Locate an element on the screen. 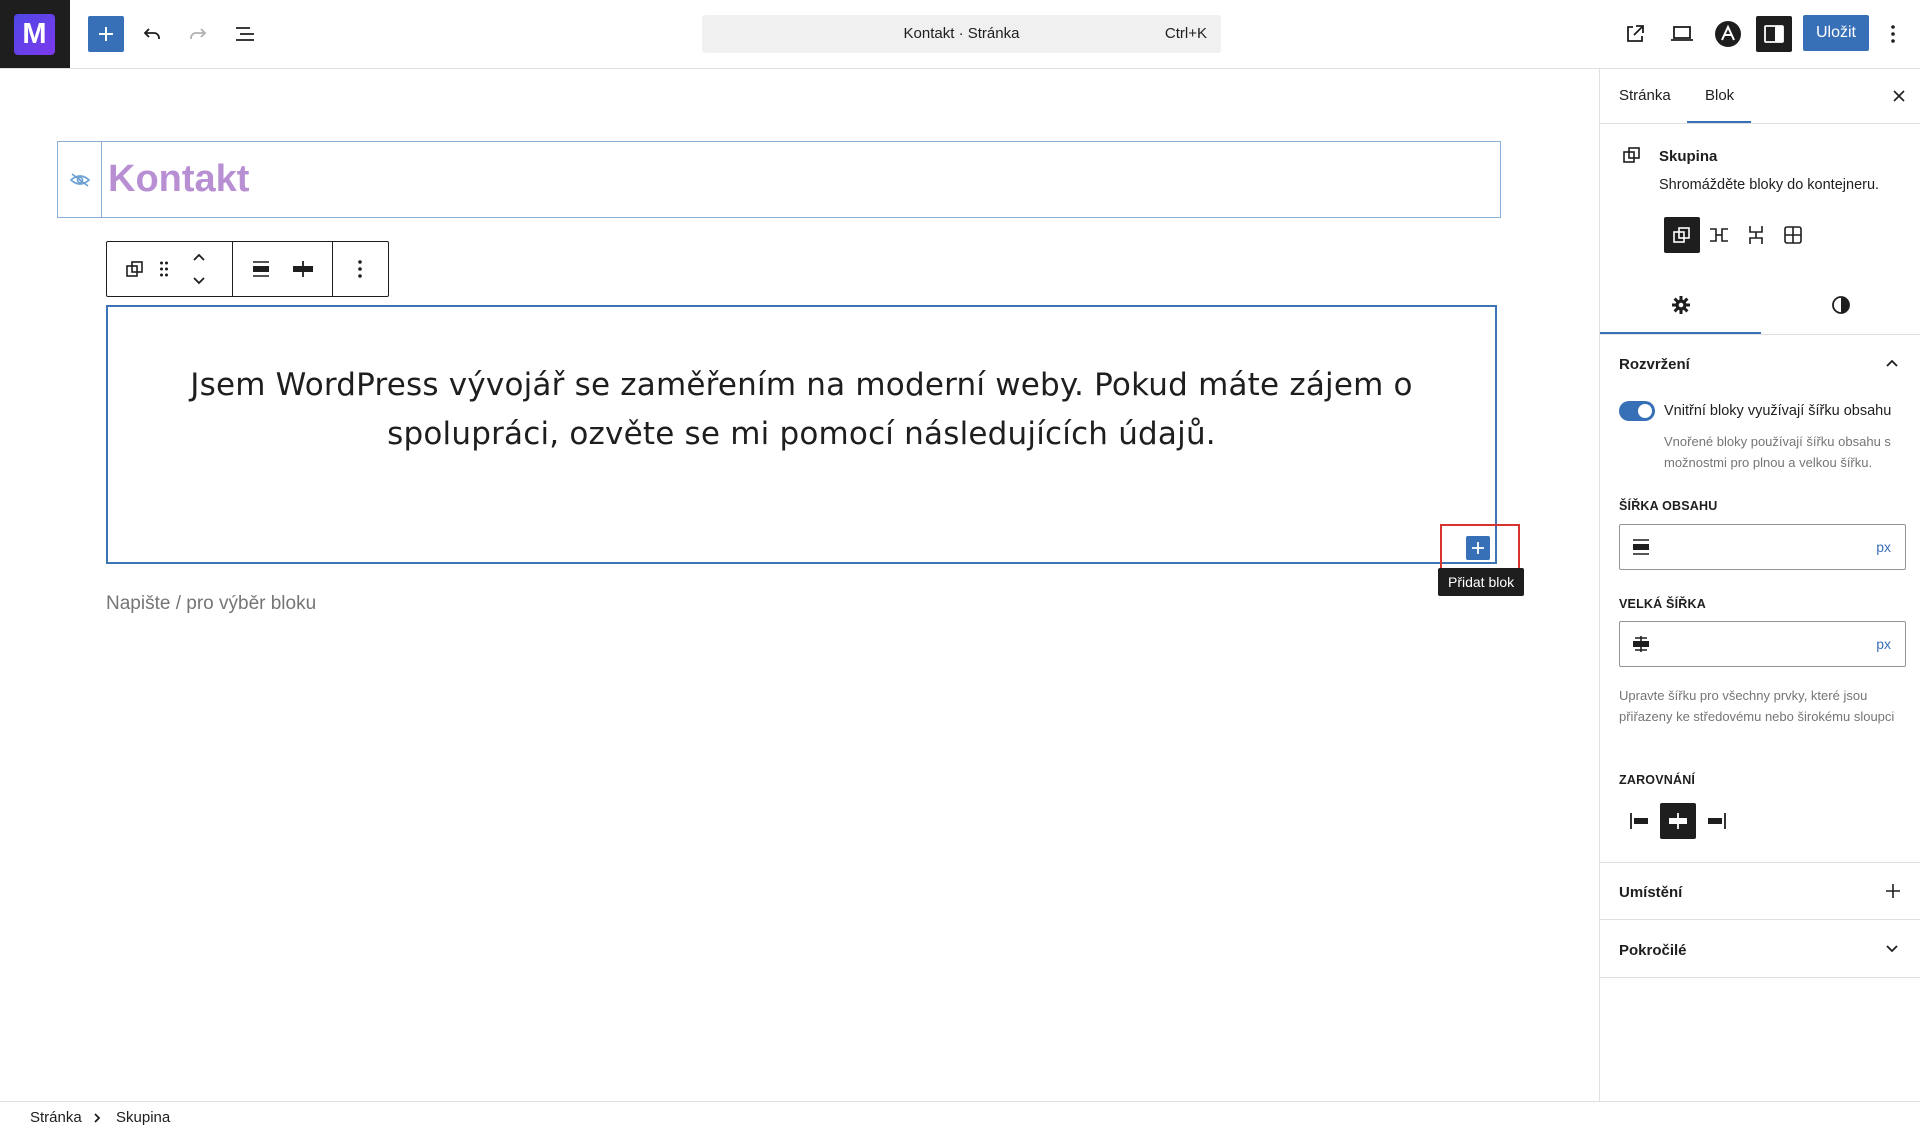 This screenshot has width=1920, height=1133. toggle-label: Vnitřní bloky využívají šířku obsahu is located at coordinates (1778, 411).